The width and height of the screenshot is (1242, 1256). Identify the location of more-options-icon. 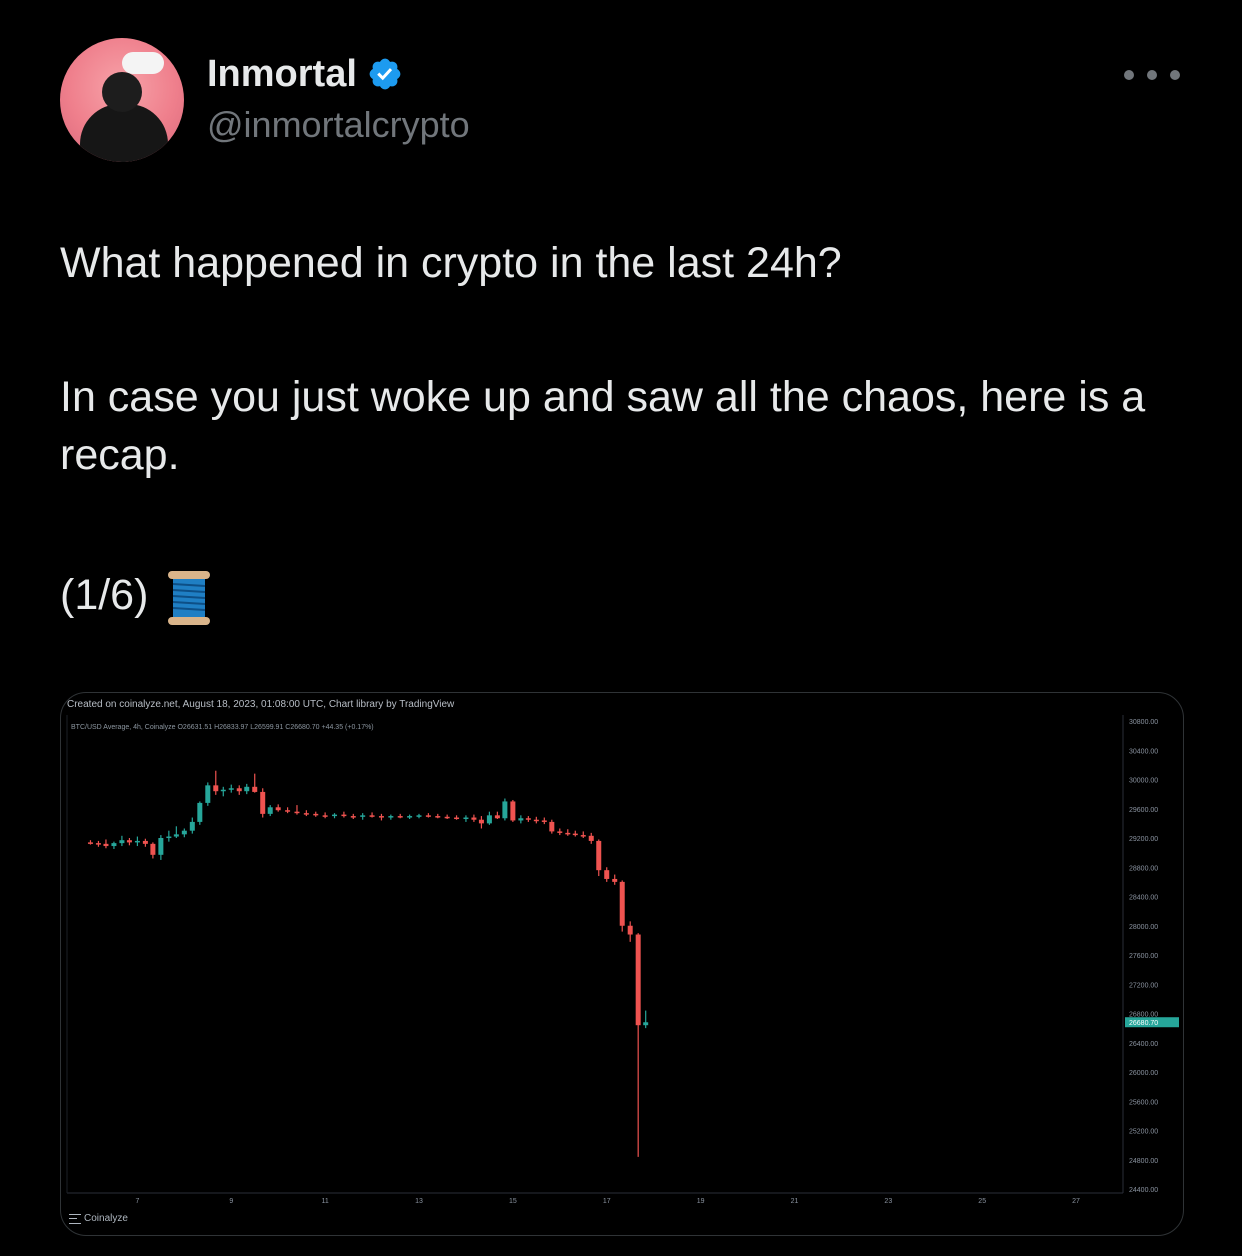
(1152, 75).